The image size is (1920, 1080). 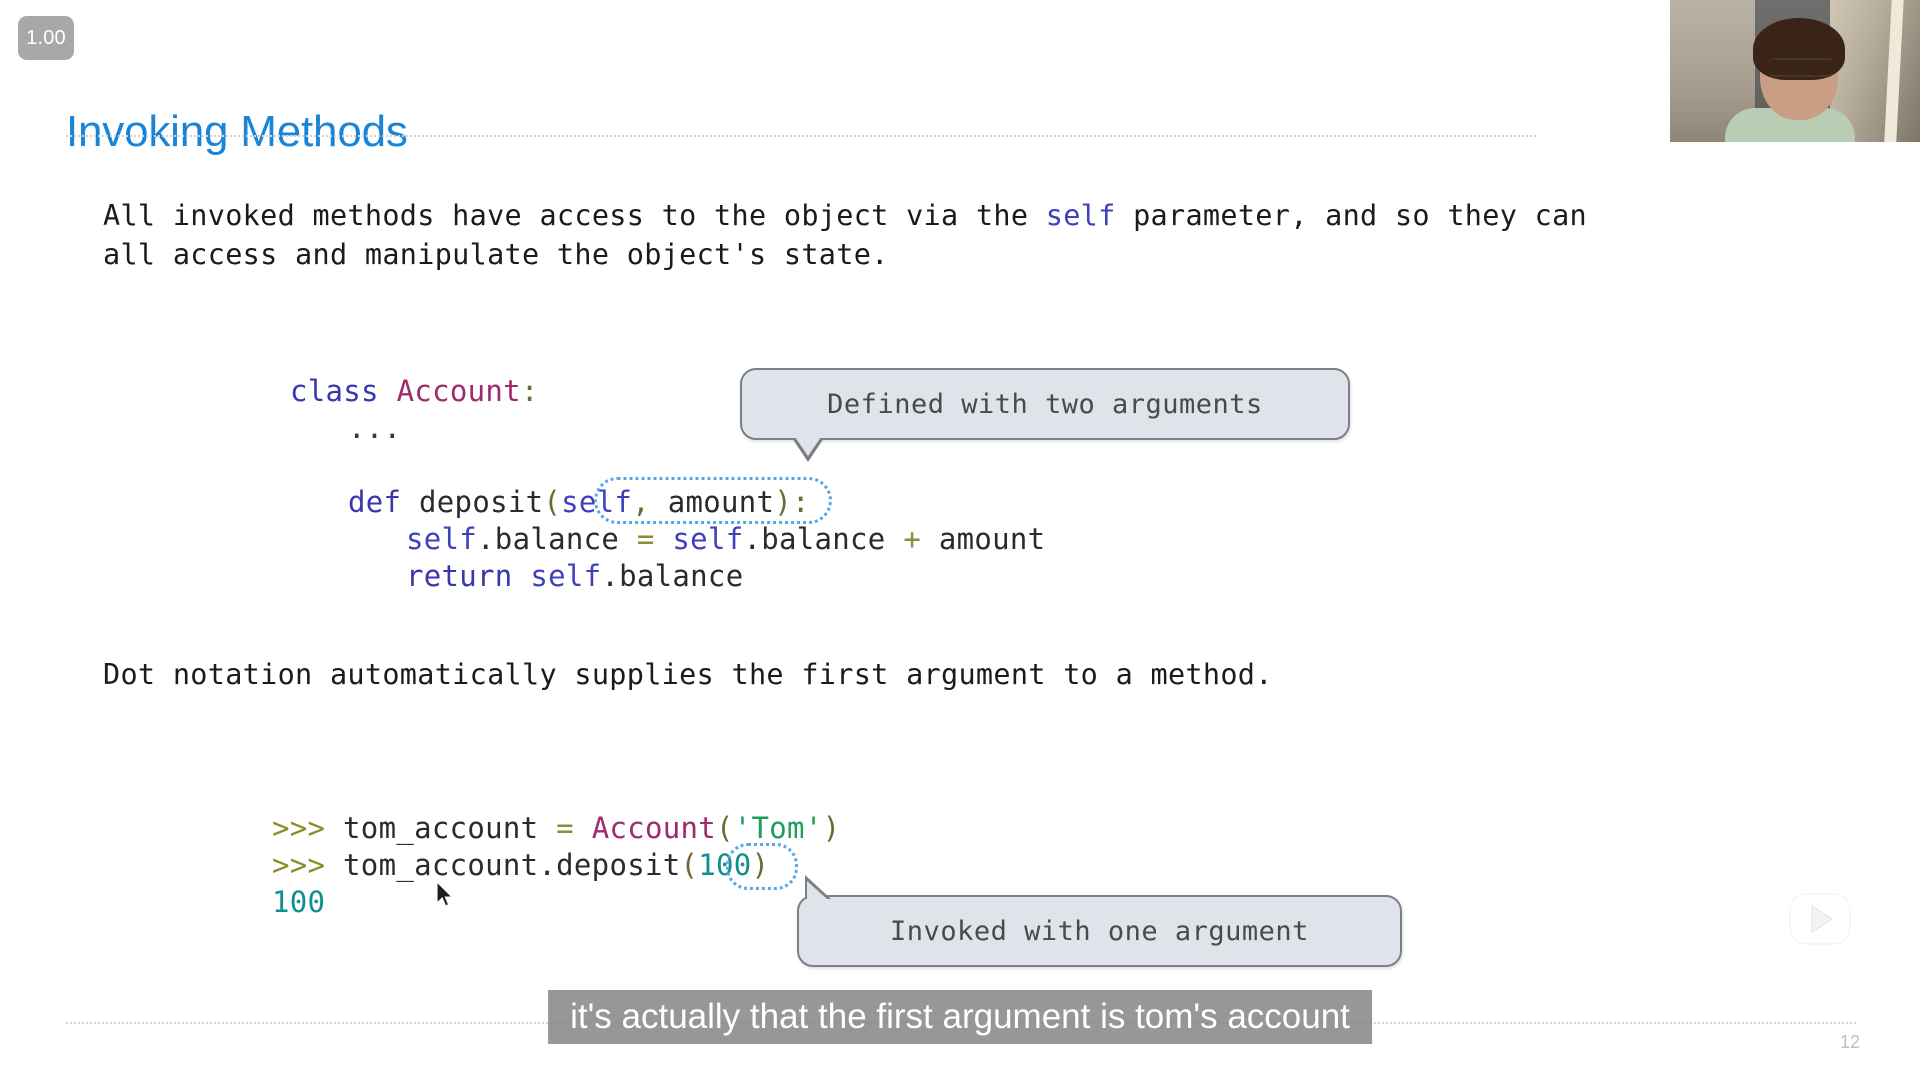 I want to click on code-colon-1: :, so click(x=529, y=391).